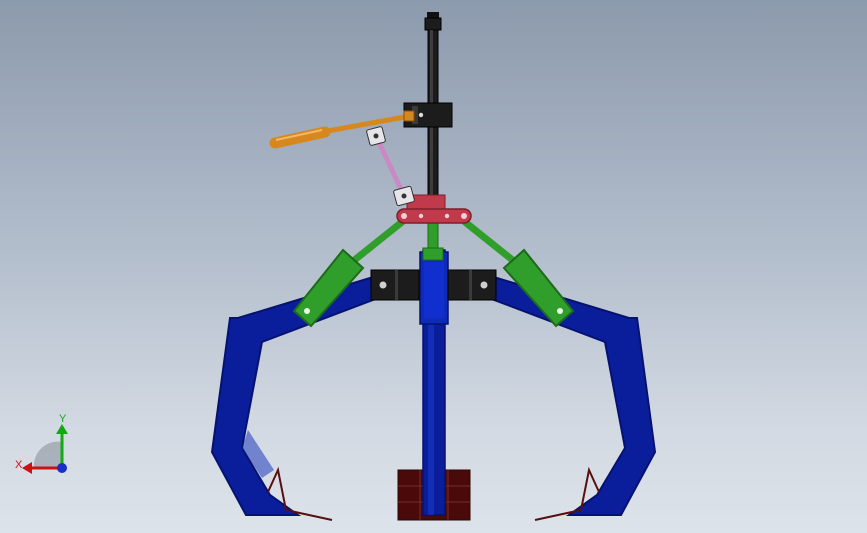 Image resolution: width=867 pixels, height=533 pixels. Describe the element at coordinates (47, 454) in the screenshot. I see `triad-plane` at that location.